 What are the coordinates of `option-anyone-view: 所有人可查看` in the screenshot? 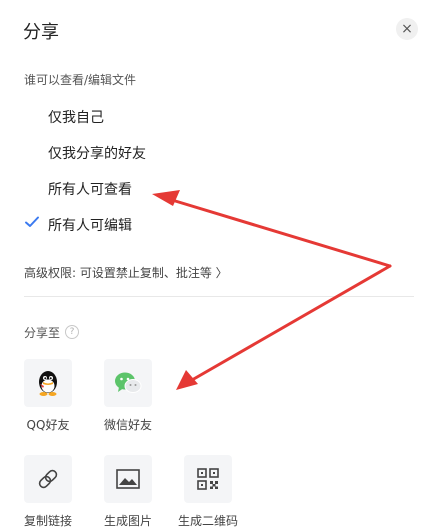 It's located at (90, 189).